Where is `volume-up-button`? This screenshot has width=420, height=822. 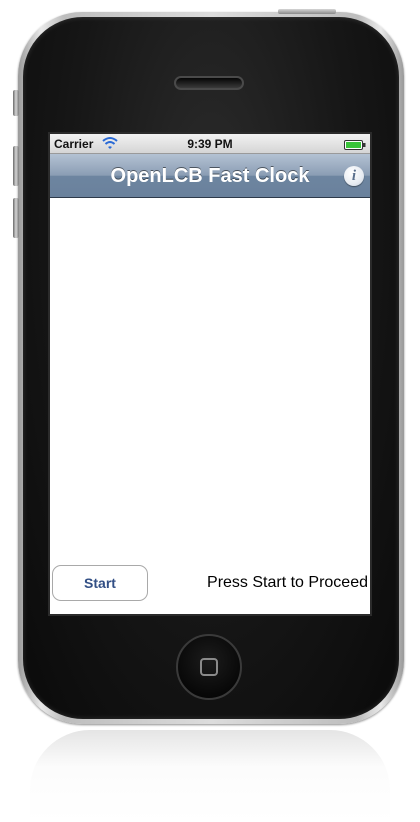 volume-up-button is located at coordinates (16, 166).